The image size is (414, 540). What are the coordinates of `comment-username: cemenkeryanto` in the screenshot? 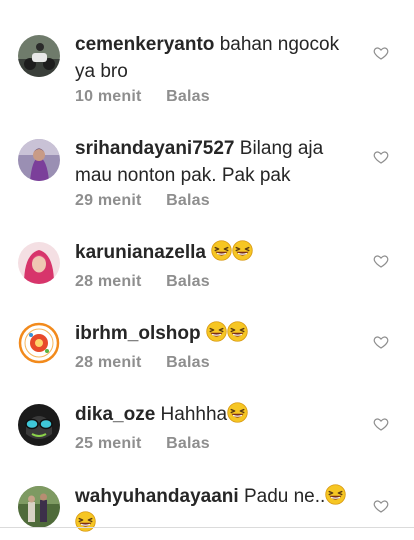 It's located at (144, 44).